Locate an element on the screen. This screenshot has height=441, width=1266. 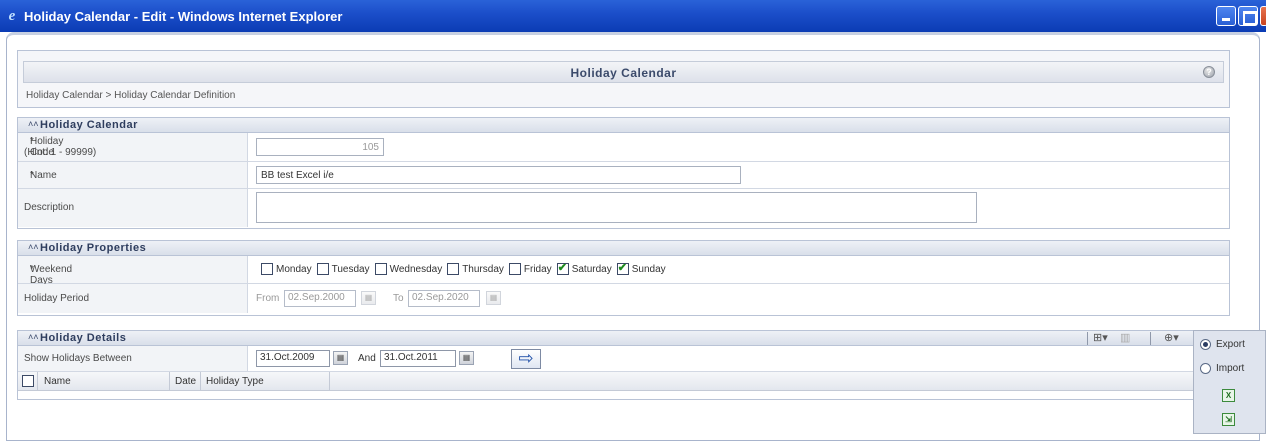
holiday-calendar-section-header: ˄˄ Holiday Calendar is located at coordinates (623, 125).